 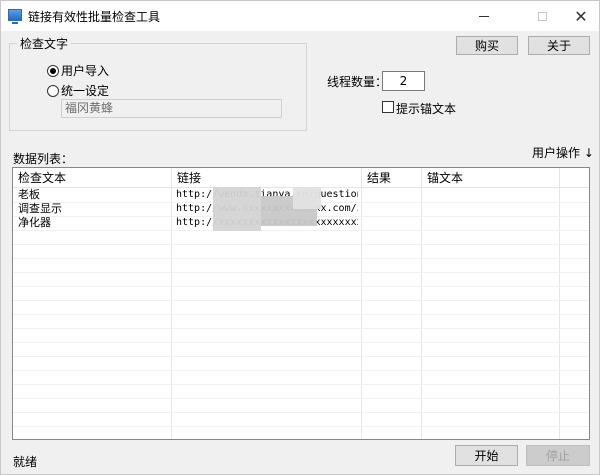 I want to click on cell-check-text: 老板, so click(x=29, y=194).